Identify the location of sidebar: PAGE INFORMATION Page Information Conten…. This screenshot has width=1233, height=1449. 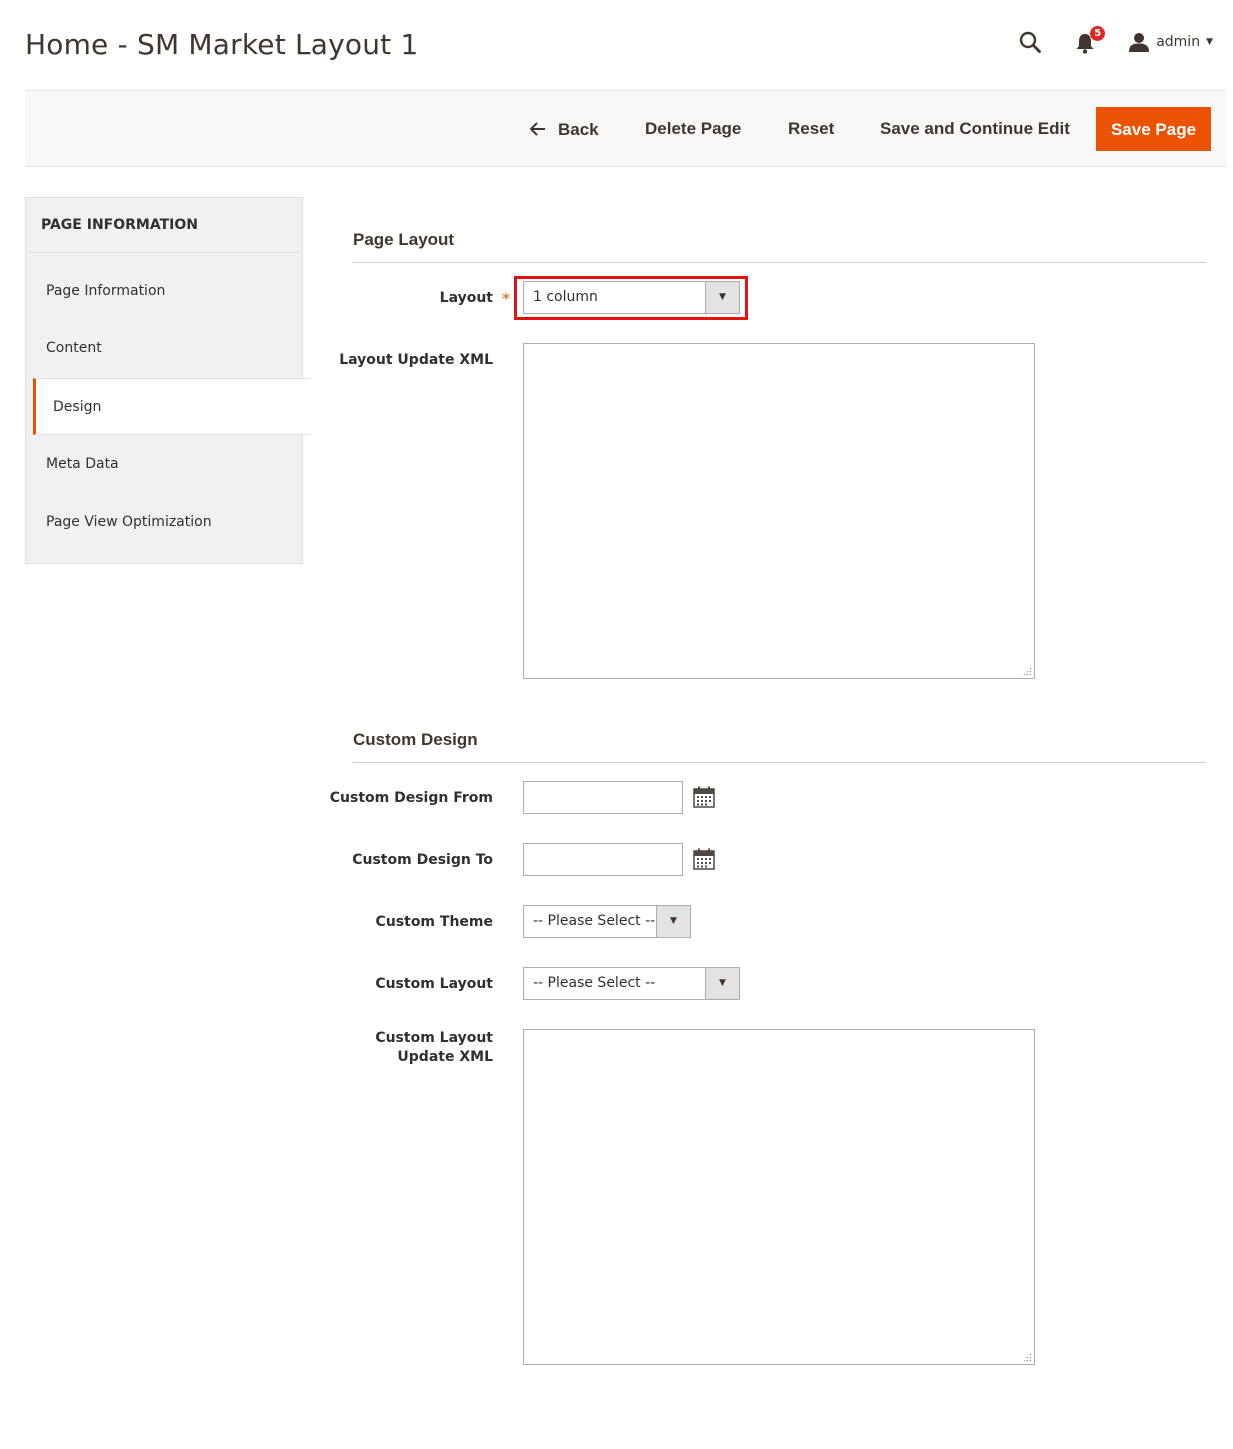
(167, 380).